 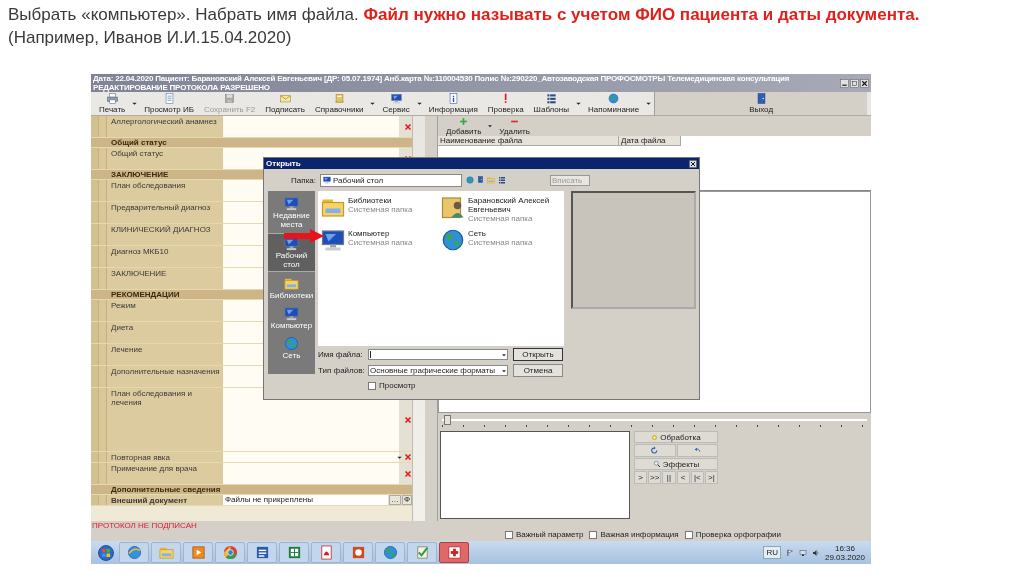 I want to click on field-label: Диагноз МКБ10, so click(x=156, y=256).